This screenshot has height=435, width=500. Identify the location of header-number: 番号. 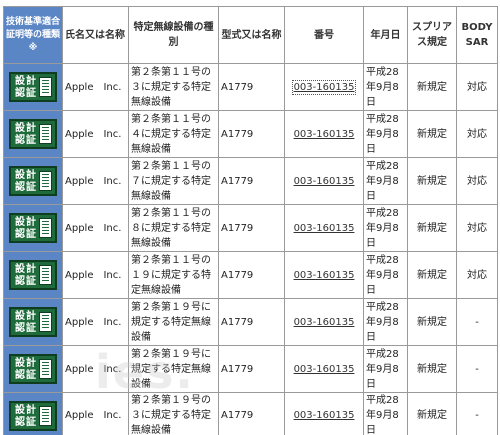
(324, 35).